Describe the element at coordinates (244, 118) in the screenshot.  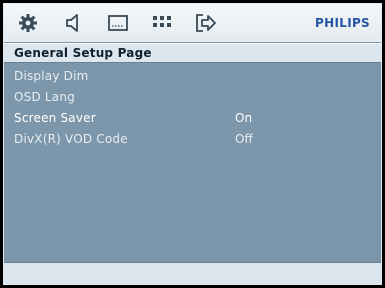
I see `menu-item-value: On` at that location.